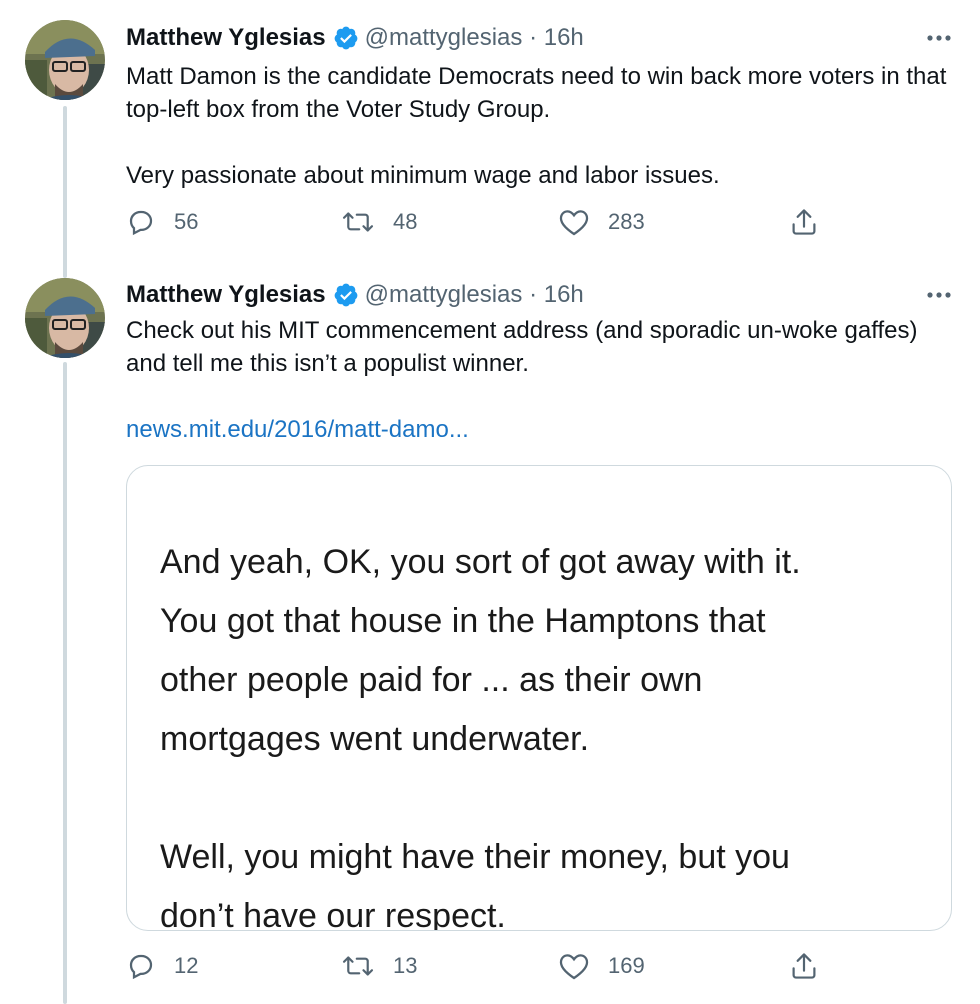  Describe the element at coordinates (379, 966) in the screenshot. I see `retweet-button: 13` at that location.